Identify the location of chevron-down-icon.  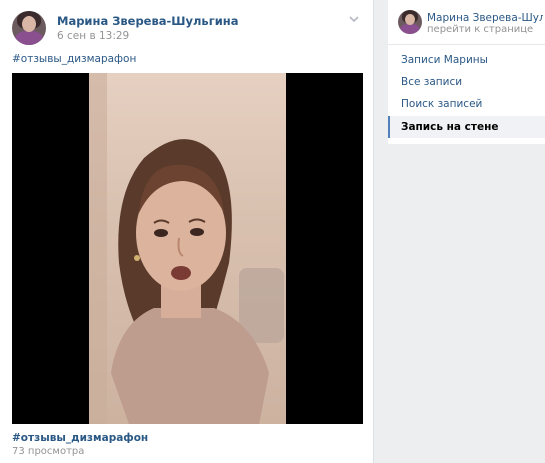
(354, 19).